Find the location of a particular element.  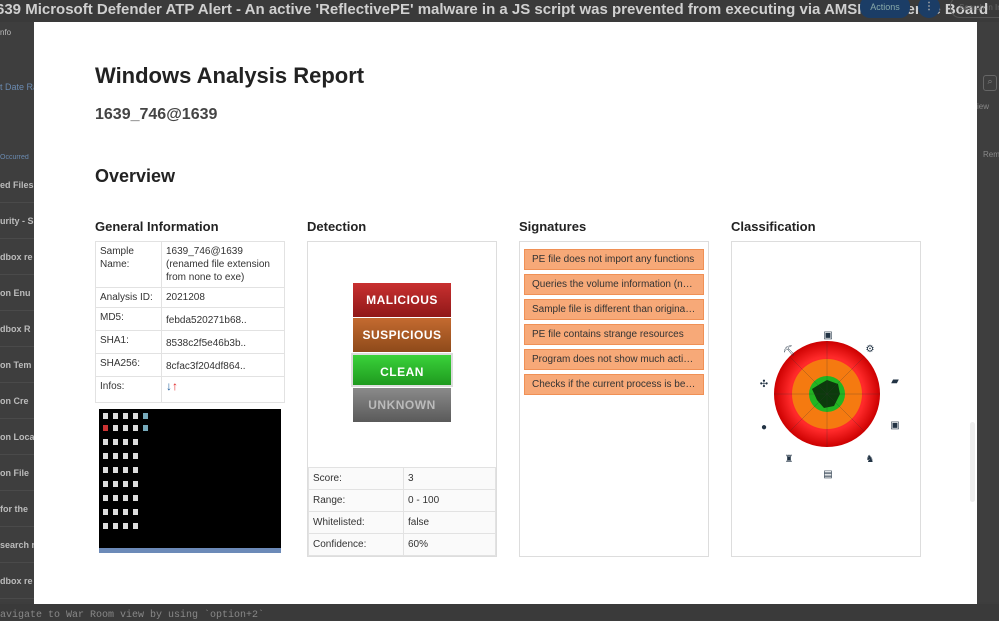

table-row: Score: 3 is located at coordinates (402, 478).